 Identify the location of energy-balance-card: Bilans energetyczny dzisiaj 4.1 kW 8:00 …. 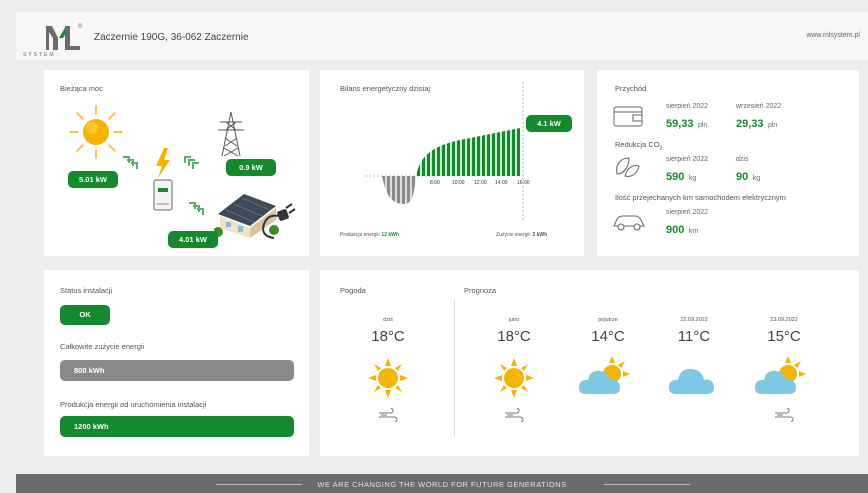
(452, 163).